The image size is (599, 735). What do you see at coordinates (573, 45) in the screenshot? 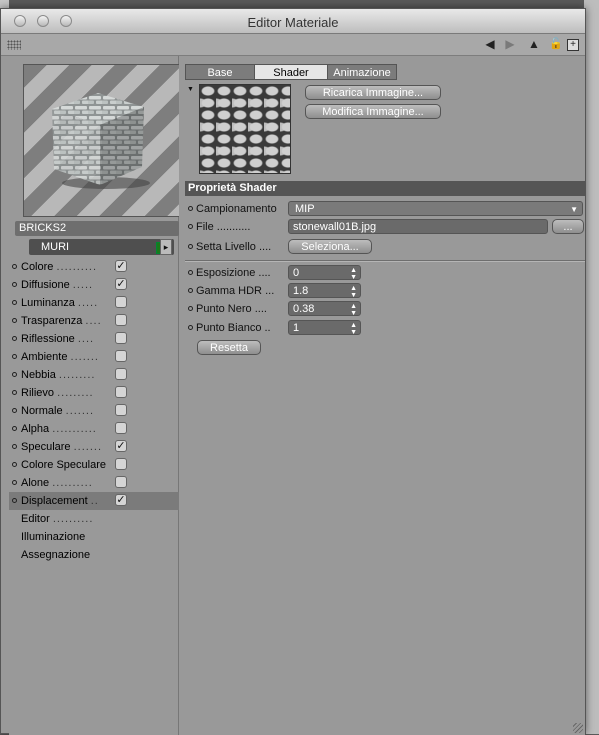
I see `new-window-icon: +` at bounding box center [573, 45].